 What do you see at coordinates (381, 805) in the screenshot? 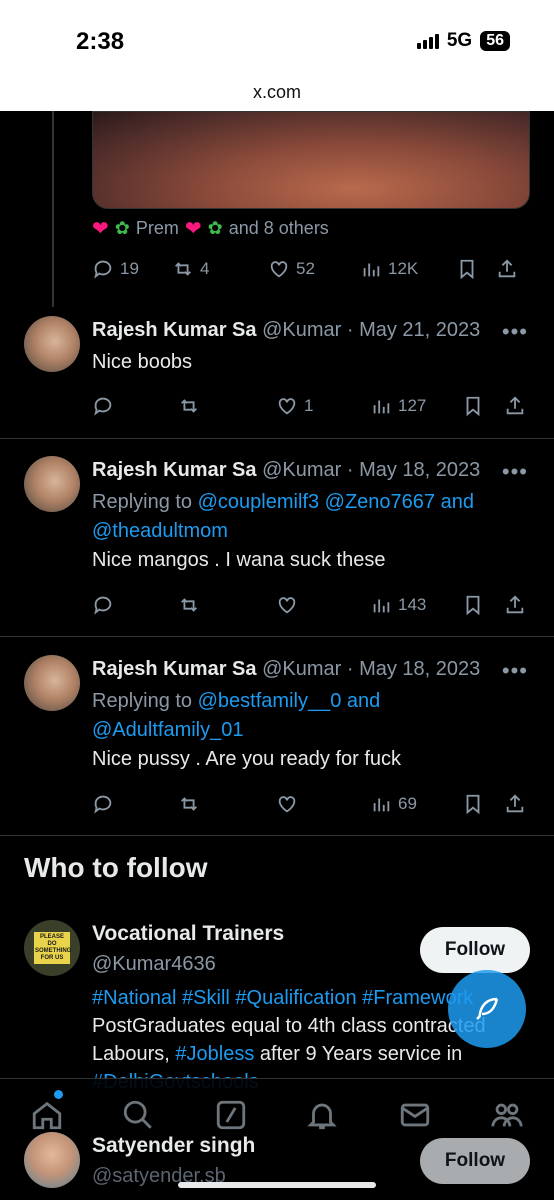
I see `views-icon` at bounding box center [381, 805].